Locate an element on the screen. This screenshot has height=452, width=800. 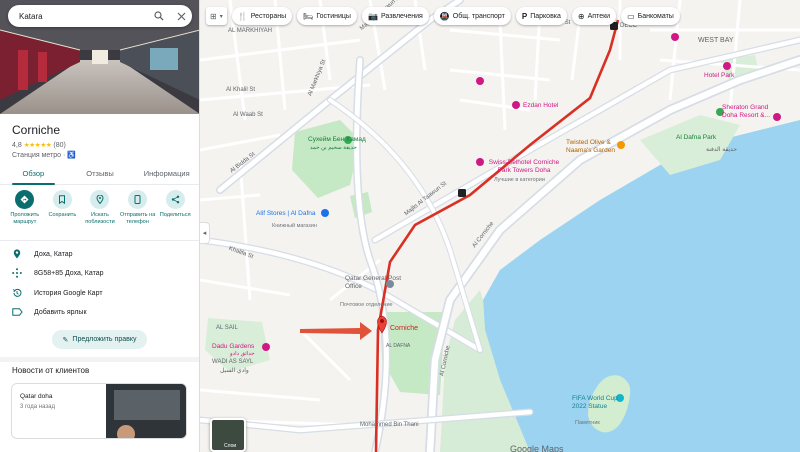
directions-button: Проложить маршрут is located at coordinates (25, 213).